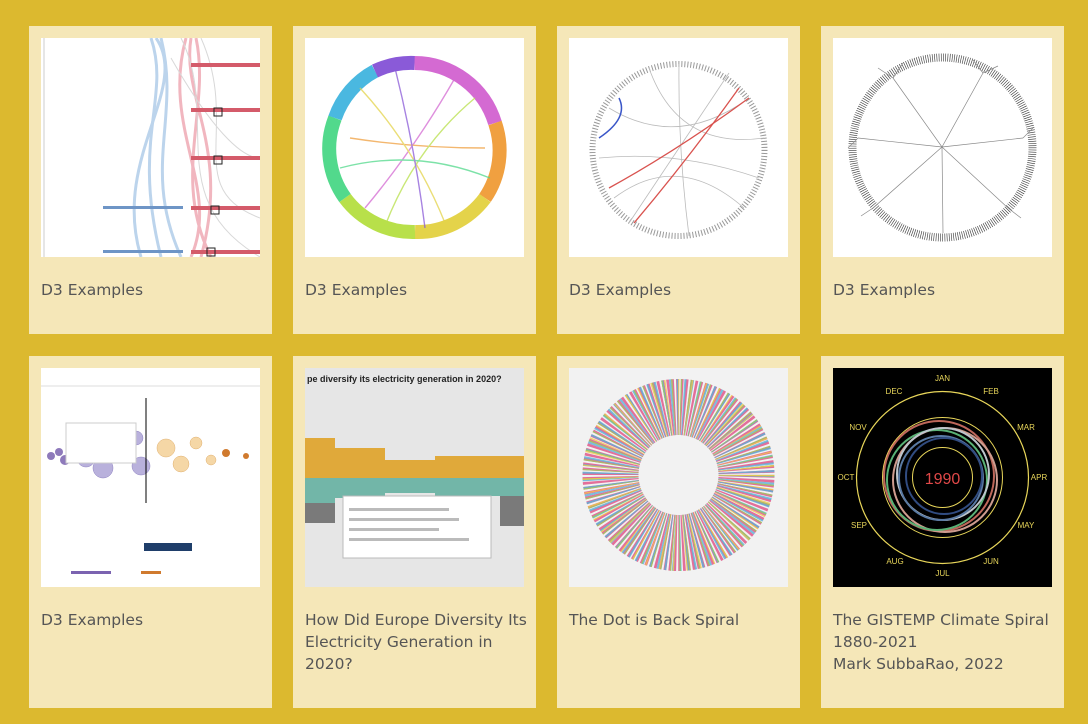 The width and height of the screenshot is (1088, 724). I want to click on card-caption: The Dot is Back Spiral, so click(680, 620).